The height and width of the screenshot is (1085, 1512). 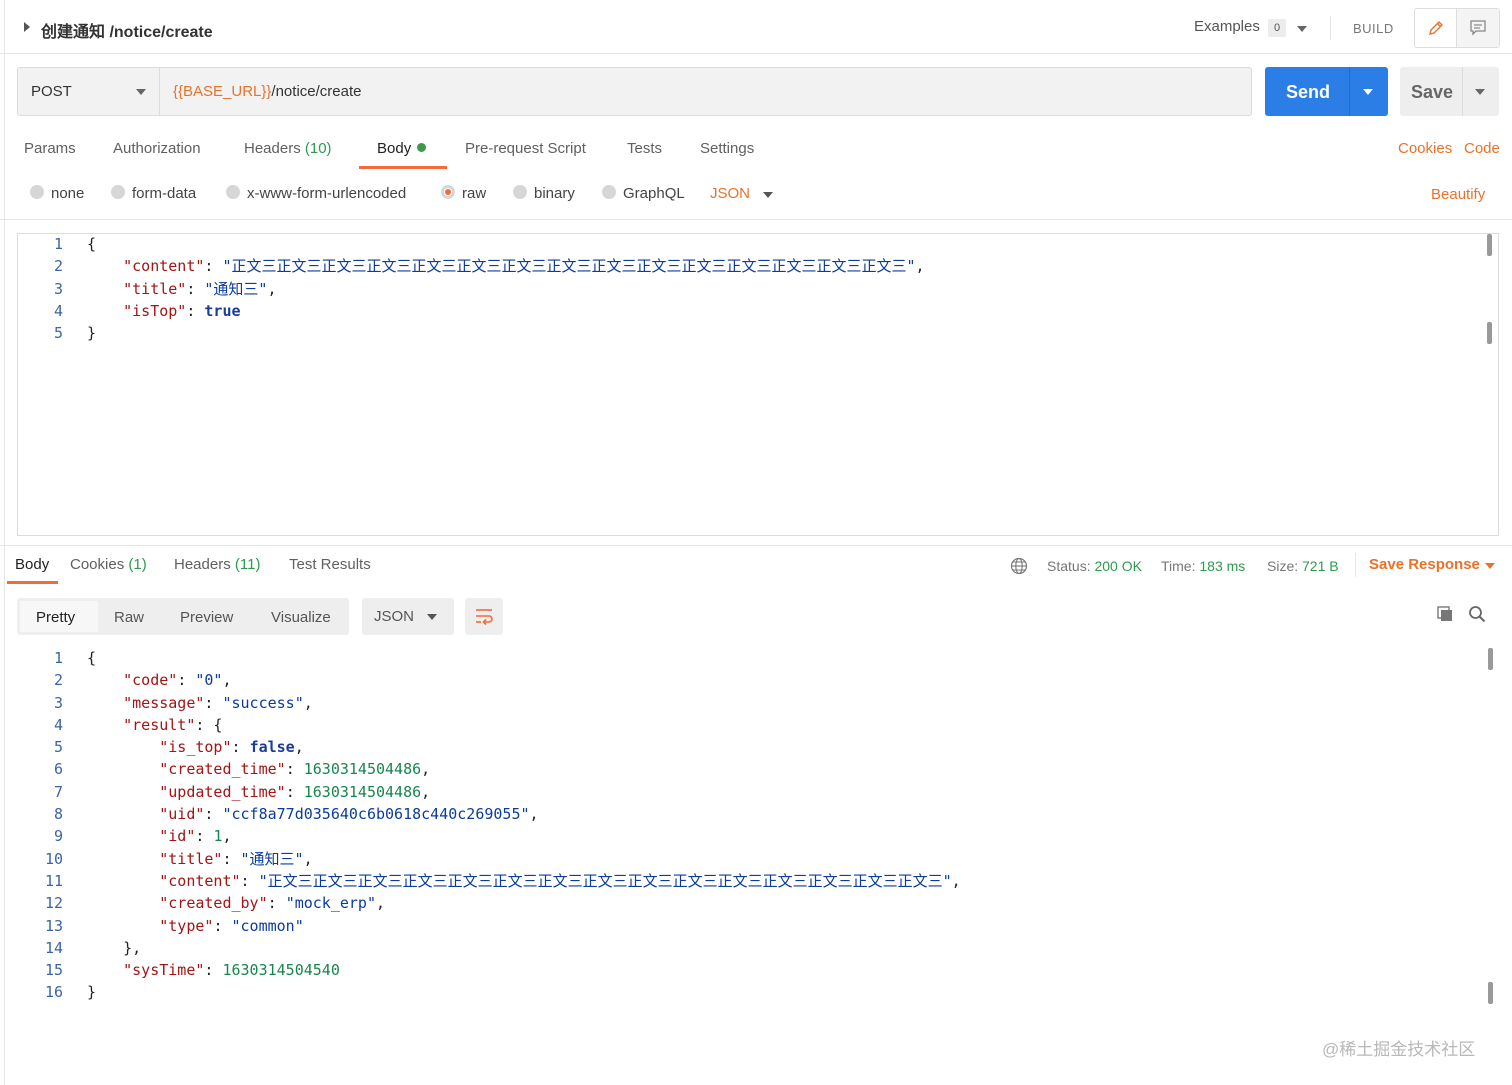 I want to click on code-token: "uid", so click(x=182, y=814).